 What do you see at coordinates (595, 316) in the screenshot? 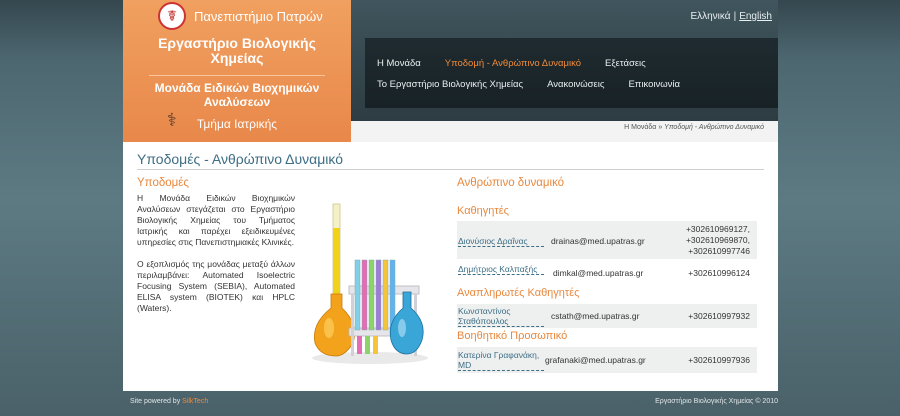
I see `staff-email: cstath@med.upatras.gr` at bounding box center [595, 316].